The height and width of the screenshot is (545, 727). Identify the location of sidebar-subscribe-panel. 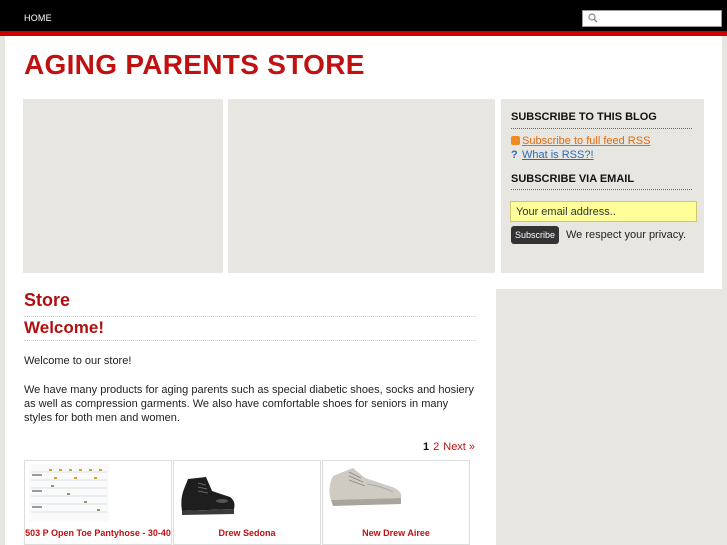
(602, 186).